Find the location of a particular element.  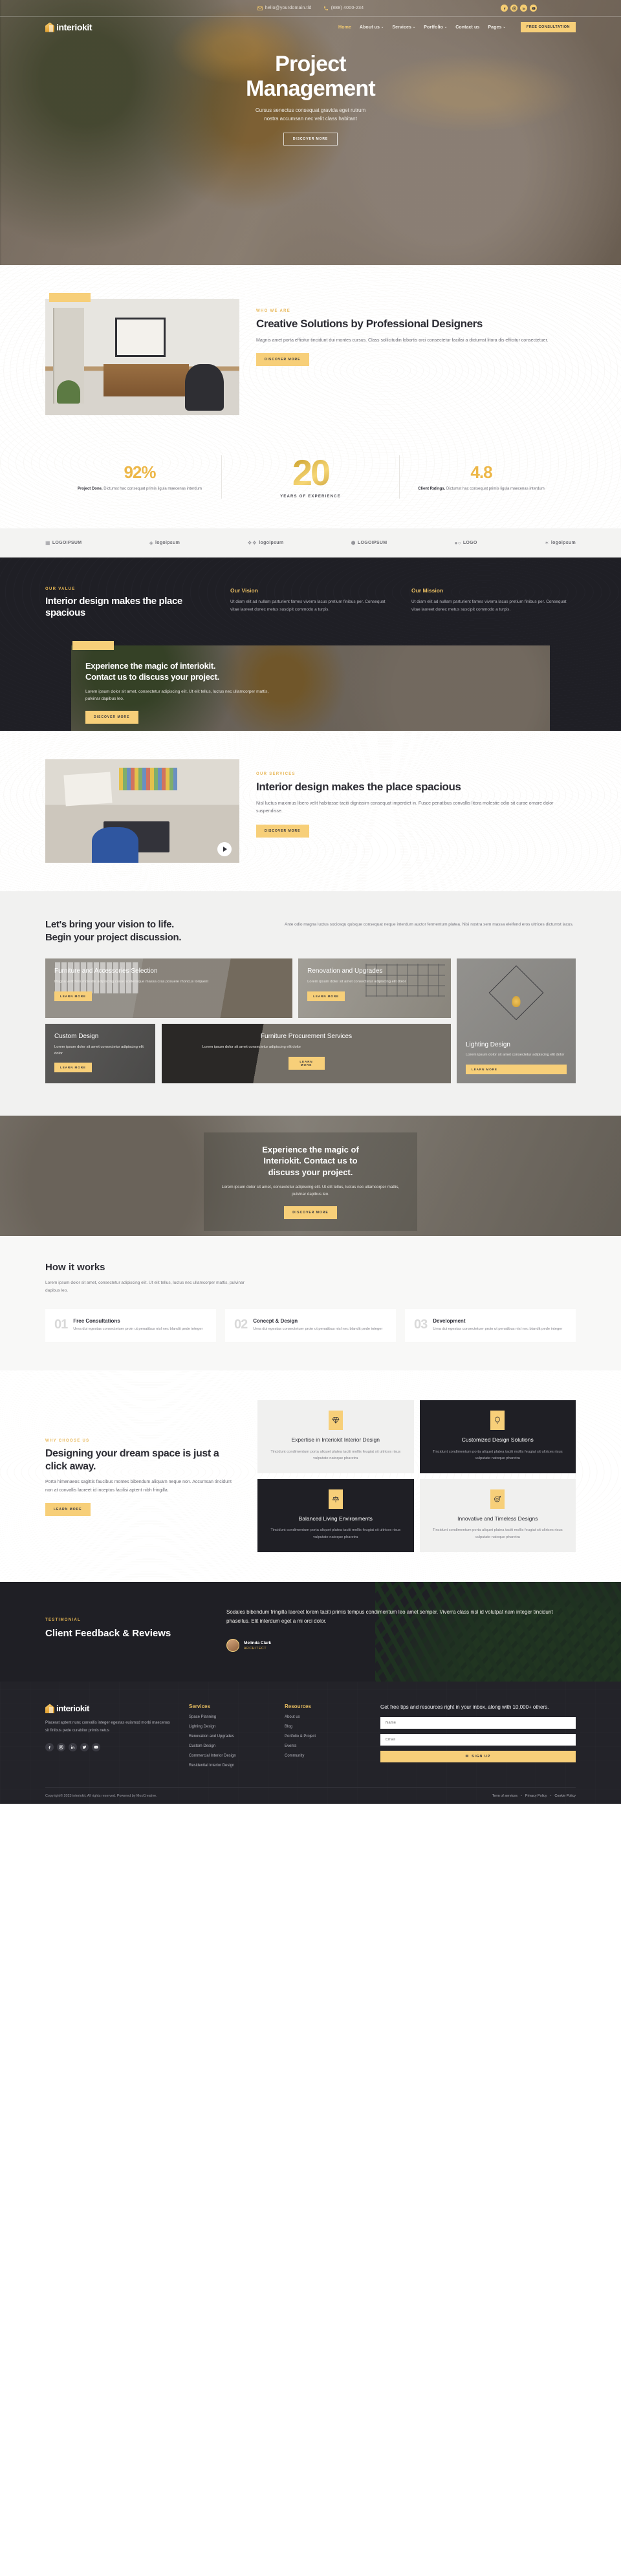

nav-item-pages: Pages ⌄ is located at coordinates (496, 27).